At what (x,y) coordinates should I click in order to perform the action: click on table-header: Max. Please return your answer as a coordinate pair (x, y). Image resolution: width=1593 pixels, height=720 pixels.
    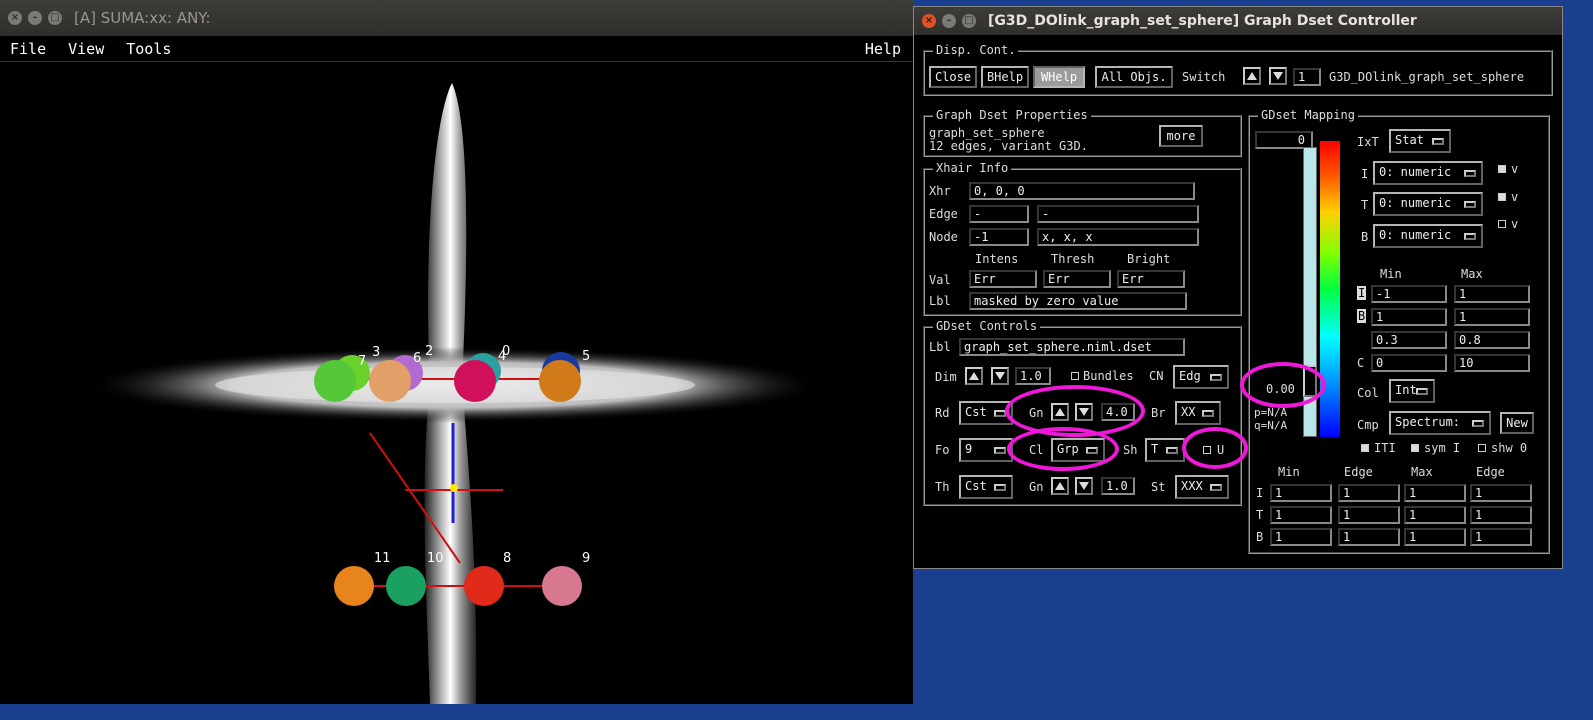
    Looking at the image, I should click on (1422, 472).